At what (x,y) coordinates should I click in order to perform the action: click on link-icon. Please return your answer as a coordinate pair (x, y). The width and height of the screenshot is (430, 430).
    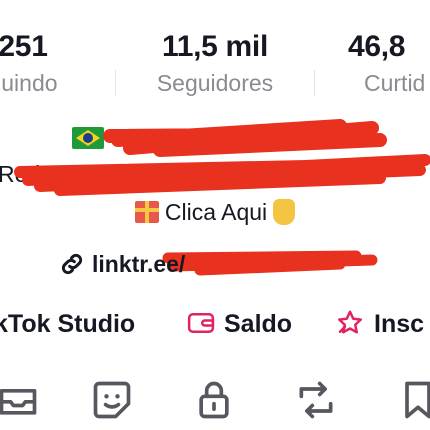
    Looking at the image, I should click on (72, 264).